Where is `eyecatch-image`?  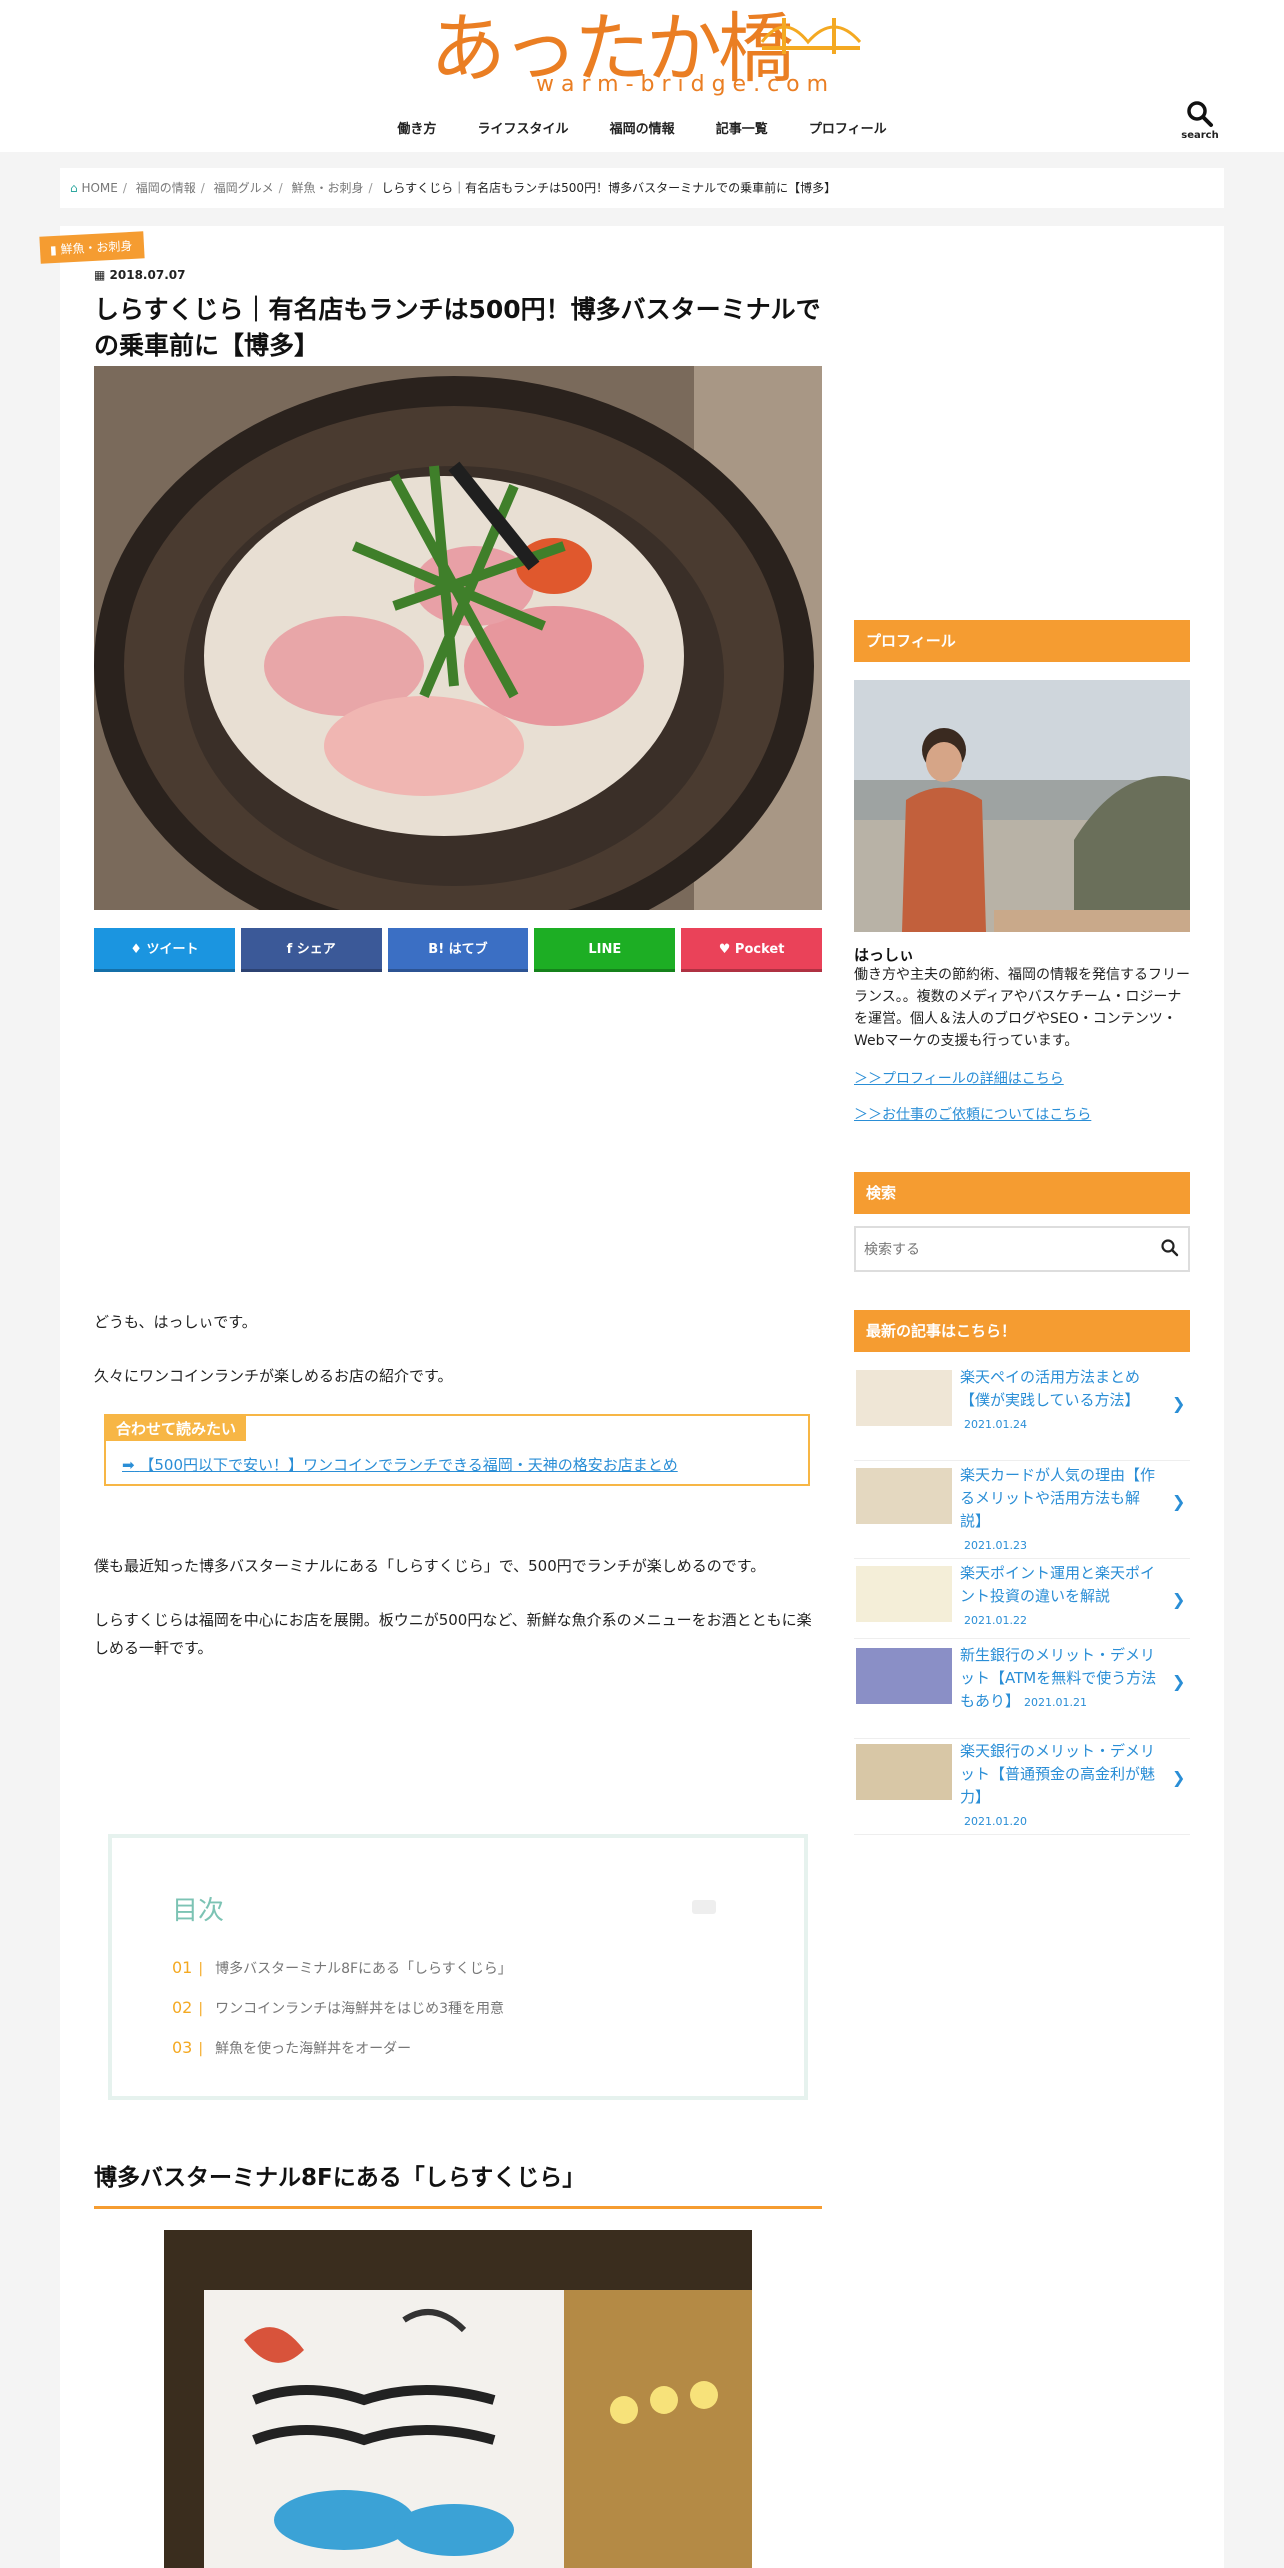 eyecatch-image is located at coordinates (458, 638).